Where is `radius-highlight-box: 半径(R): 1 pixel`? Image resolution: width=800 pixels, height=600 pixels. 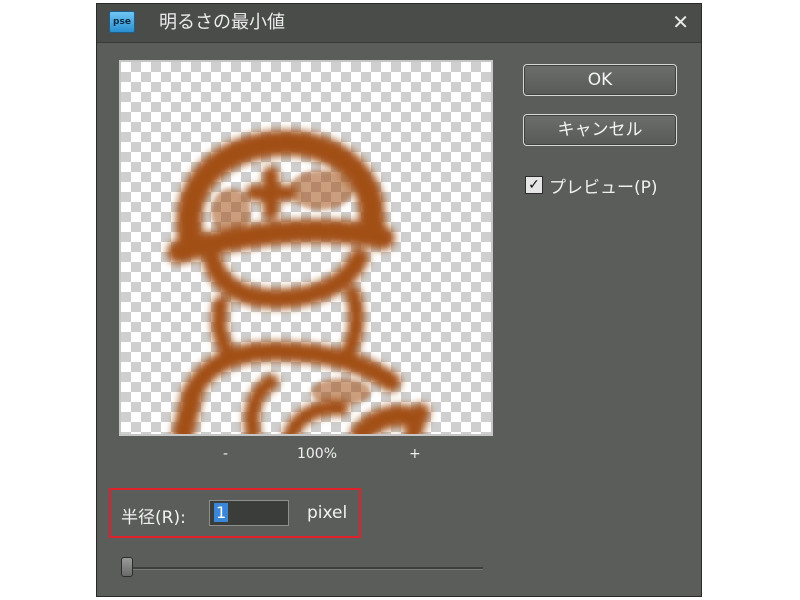
radius-highlight-box: 半径(R): 1 pixel is located at coordinates (235, 513).